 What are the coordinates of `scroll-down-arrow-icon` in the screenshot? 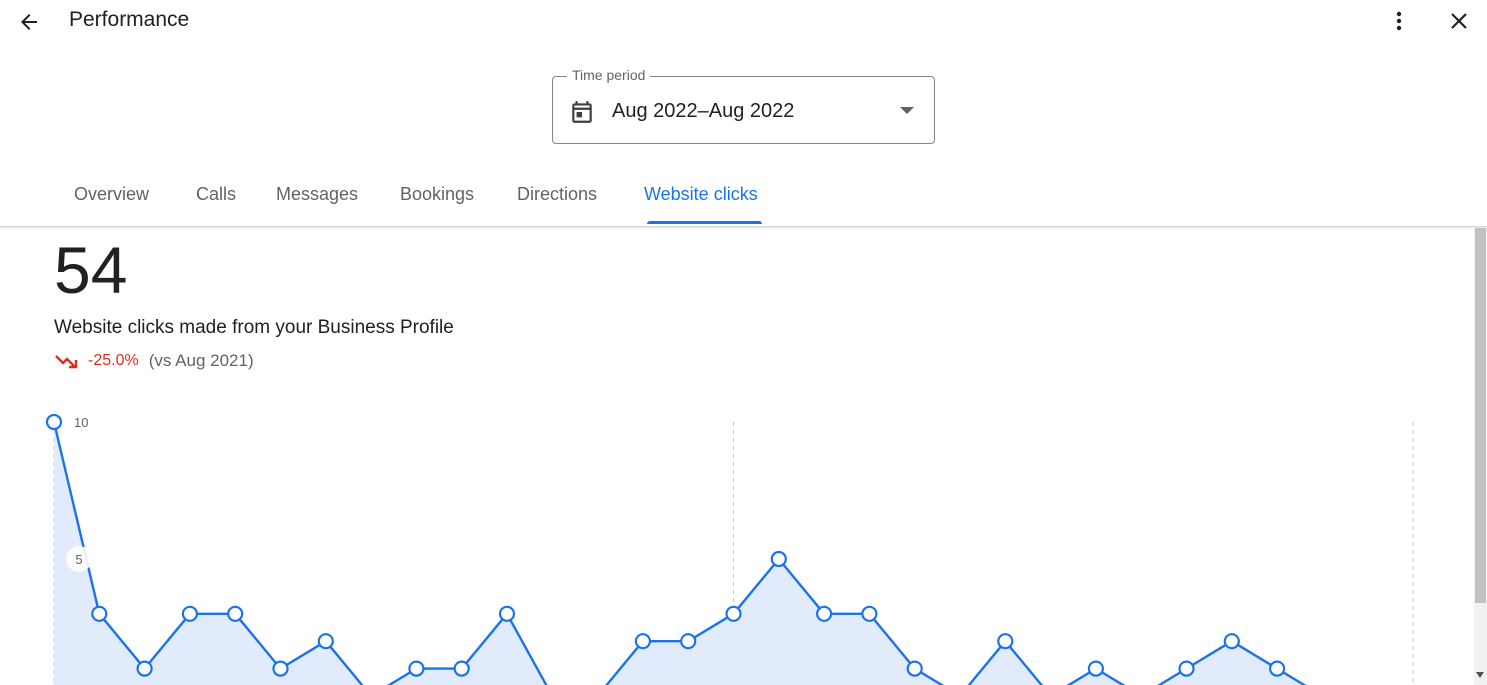 It's located at (1480, 675).